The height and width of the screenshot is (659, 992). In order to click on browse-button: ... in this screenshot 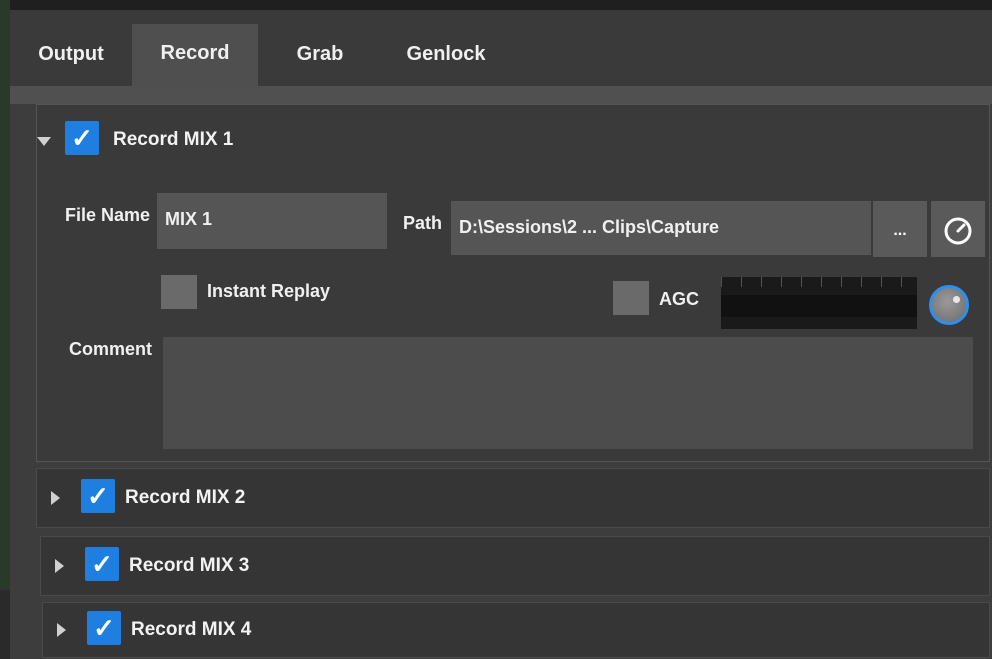, I will do `click(900, 229)`.